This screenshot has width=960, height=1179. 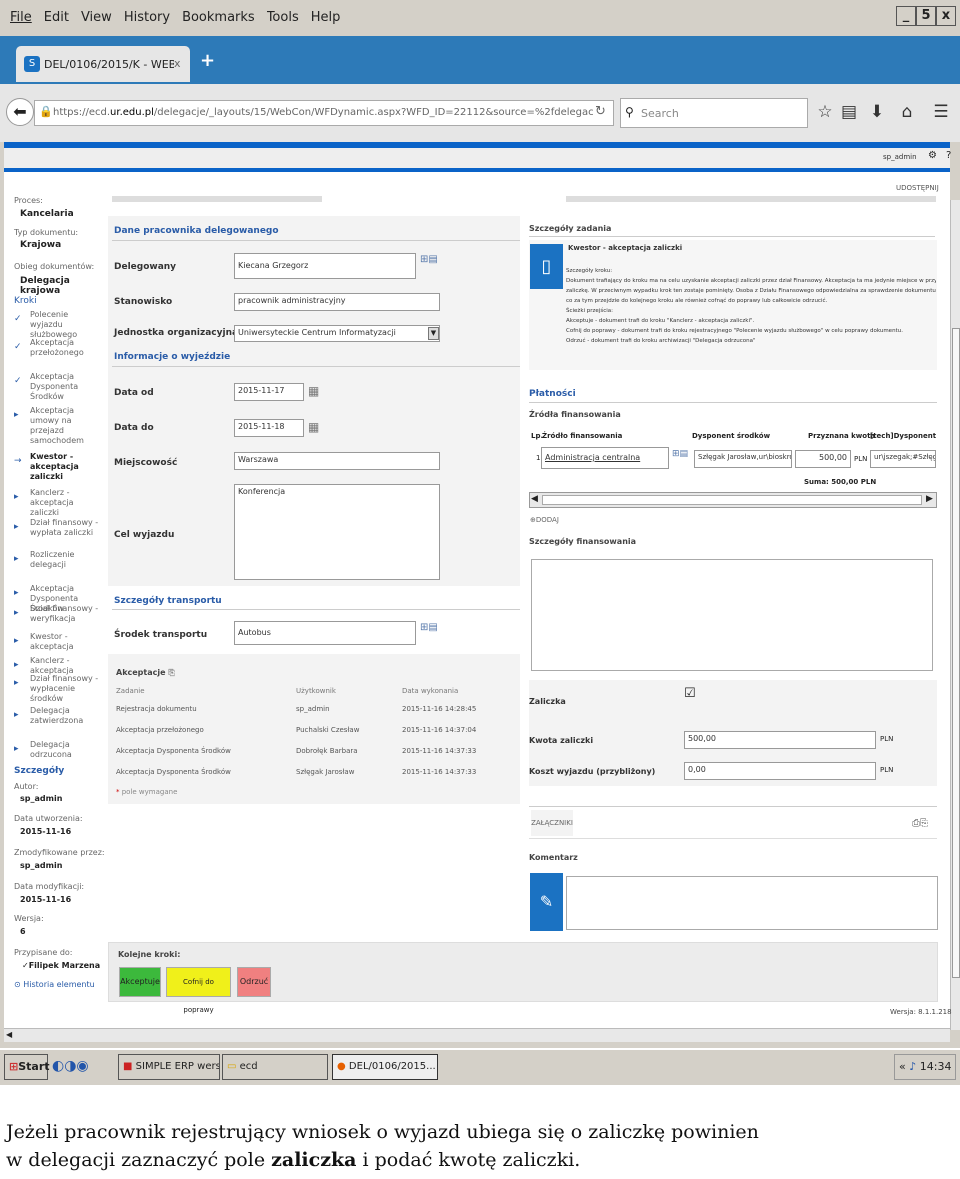 I want to click on zaliczka-checkbox: ☑, so click(x=690, y=693).